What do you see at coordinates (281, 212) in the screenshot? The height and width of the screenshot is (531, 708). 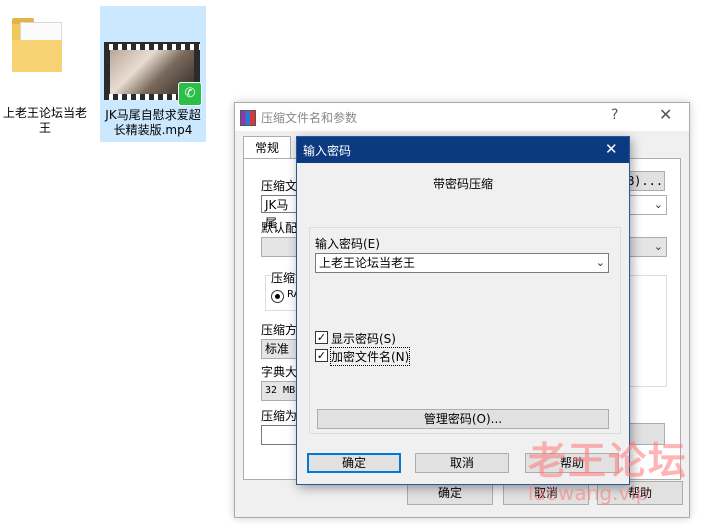 I see `archive-name-input: JK马尾` at bounding box center [281, 212].